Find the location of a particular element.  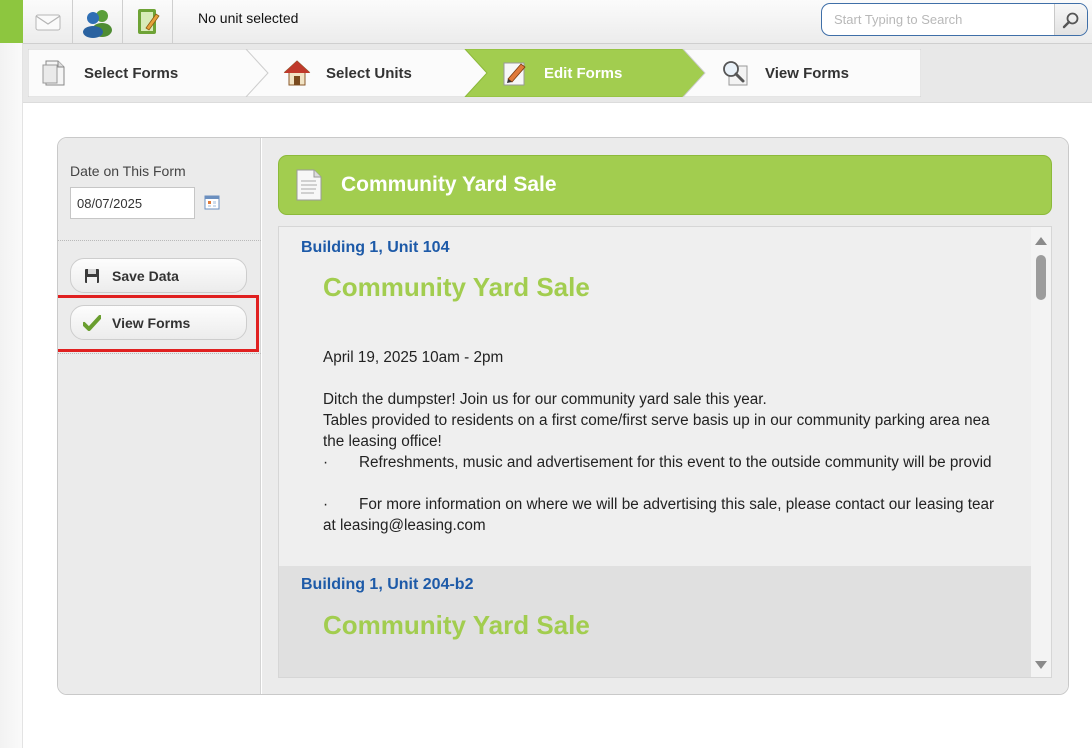

body-line: the leasing office! is located at coordinates (382, 441).